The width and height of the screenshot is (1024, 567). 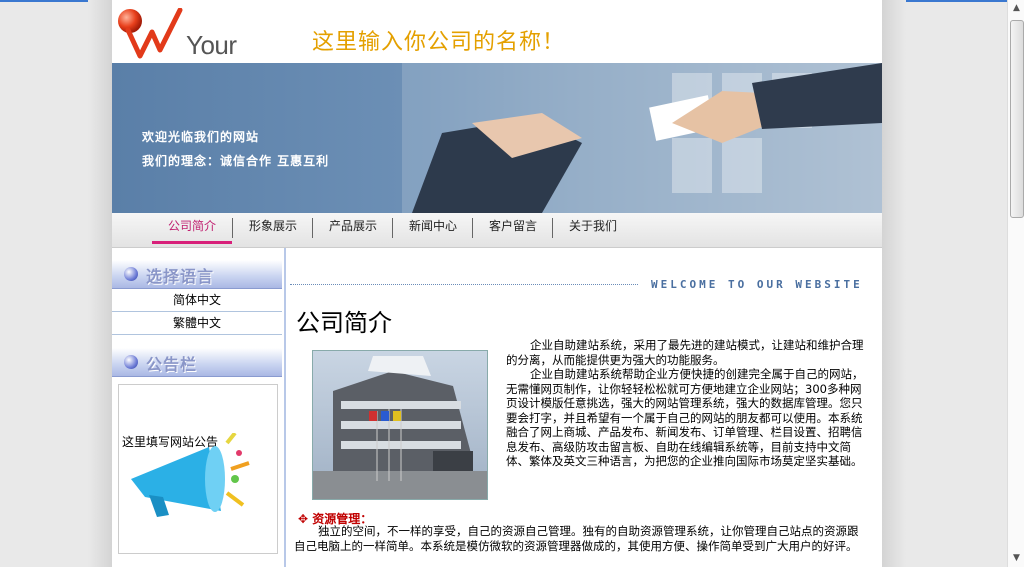 What do you see at coordinates (272, 228) in the screenshot?
I see `nav-item-image-display: 形象展示` at bounding box center [272, 228].